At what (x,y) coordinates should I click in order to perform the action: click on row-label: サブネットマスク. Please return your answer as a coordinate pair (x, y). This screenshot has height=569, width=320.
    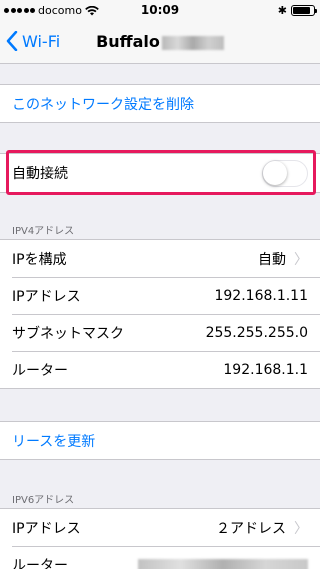
    Looking at the image, I should click on (68, 333).